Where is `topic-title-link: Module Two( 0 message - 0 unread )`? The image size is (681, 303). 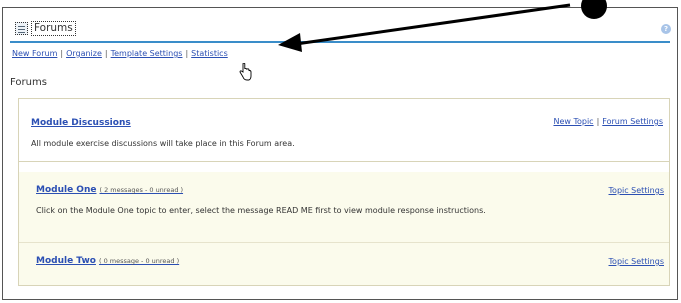
topic-title-link: Module Two( 0 message - 0 unread ) is located at coordinates (107, 261).